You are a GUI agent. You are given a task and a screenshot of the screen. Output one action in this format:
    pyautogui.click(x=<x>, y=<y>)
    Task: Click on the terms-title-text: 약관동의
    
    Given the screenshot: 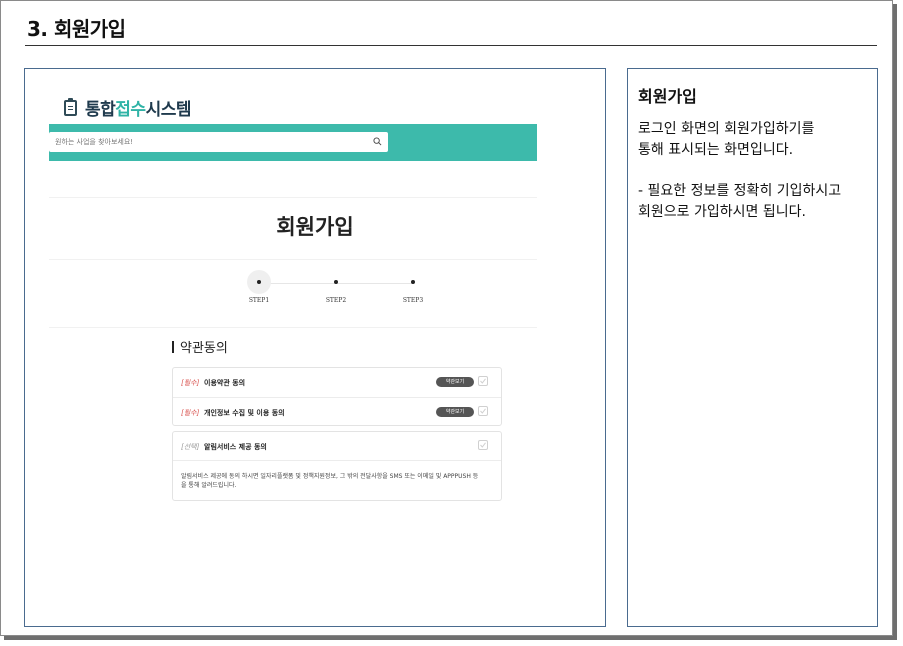 What is the action you would take?
    pyautogui.click(x=204, y=348)
    